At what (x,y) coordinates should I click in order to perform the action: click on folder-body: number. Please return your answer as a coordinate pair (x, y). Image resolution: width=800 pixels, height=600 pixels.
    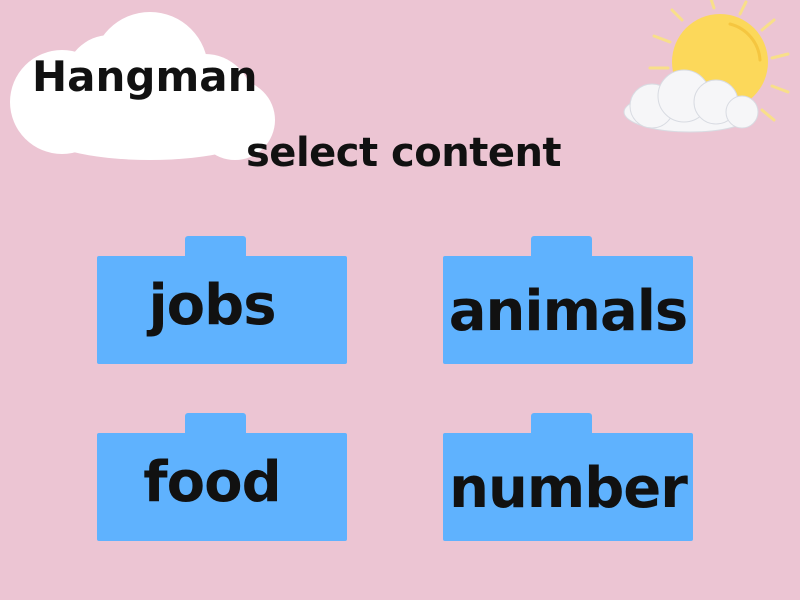
    Looking at the image, I should click on (568, 487).